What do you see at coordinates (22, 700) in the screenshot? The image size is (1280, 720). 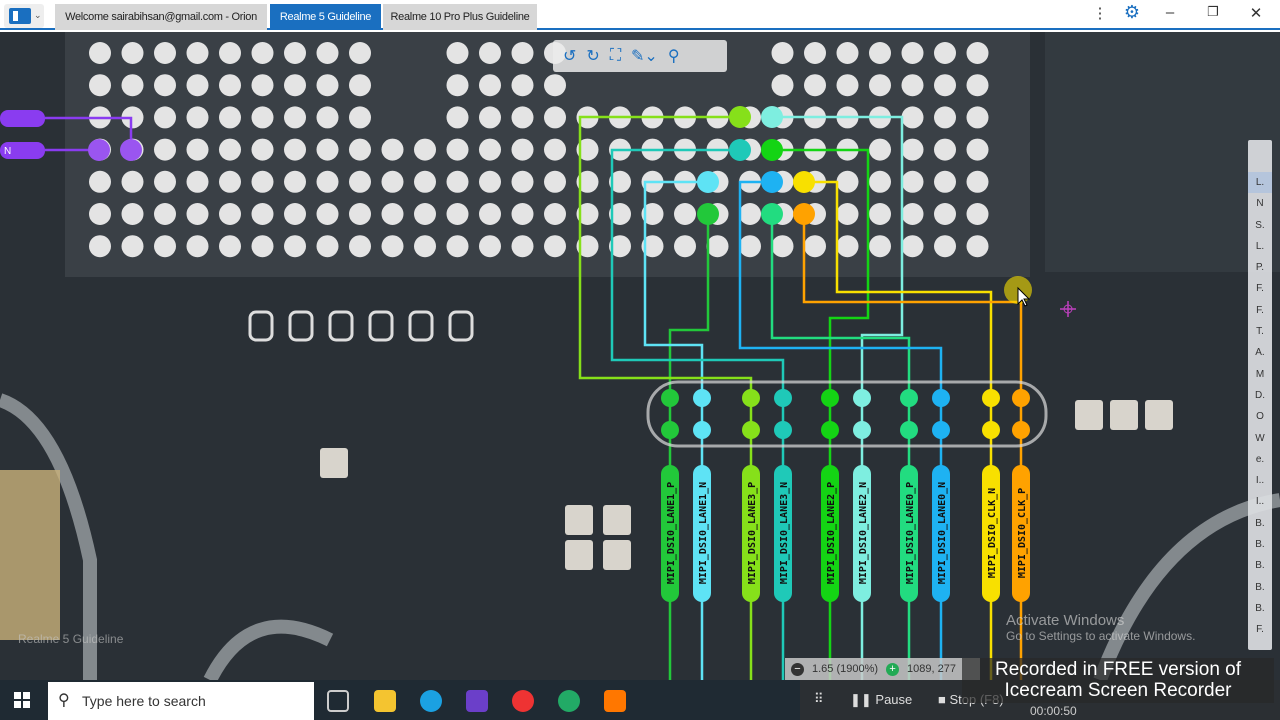 I see `windows-start-icon` at bounding box center [22, 700].